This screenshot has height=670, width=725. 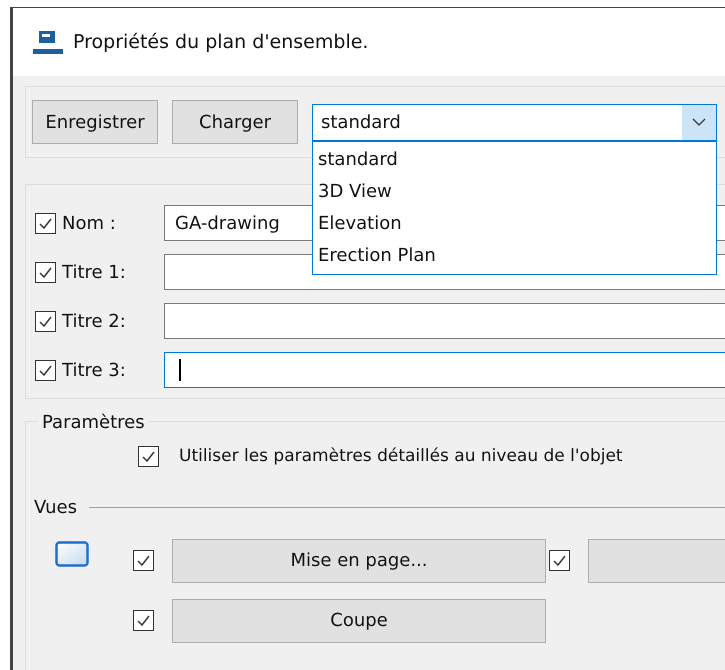 I want to click on option-label: Utiliser les paramètres détaillés au niveau de l'objet, so click(x=401, y=456).